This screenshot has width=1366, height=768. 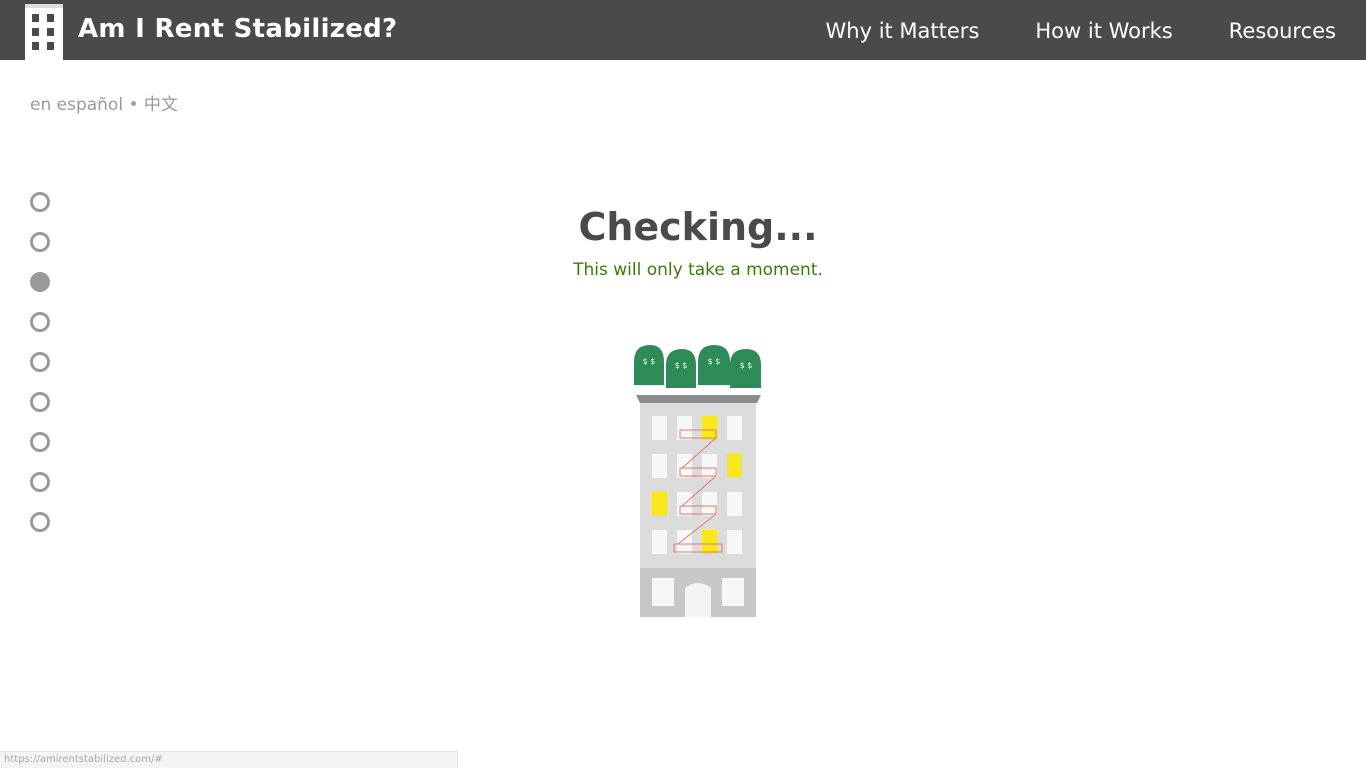 What do you see at coordinates (76, 105) in the screenshot?
I see `lang-spanish-link: en español` at bounding box center [76, 105].